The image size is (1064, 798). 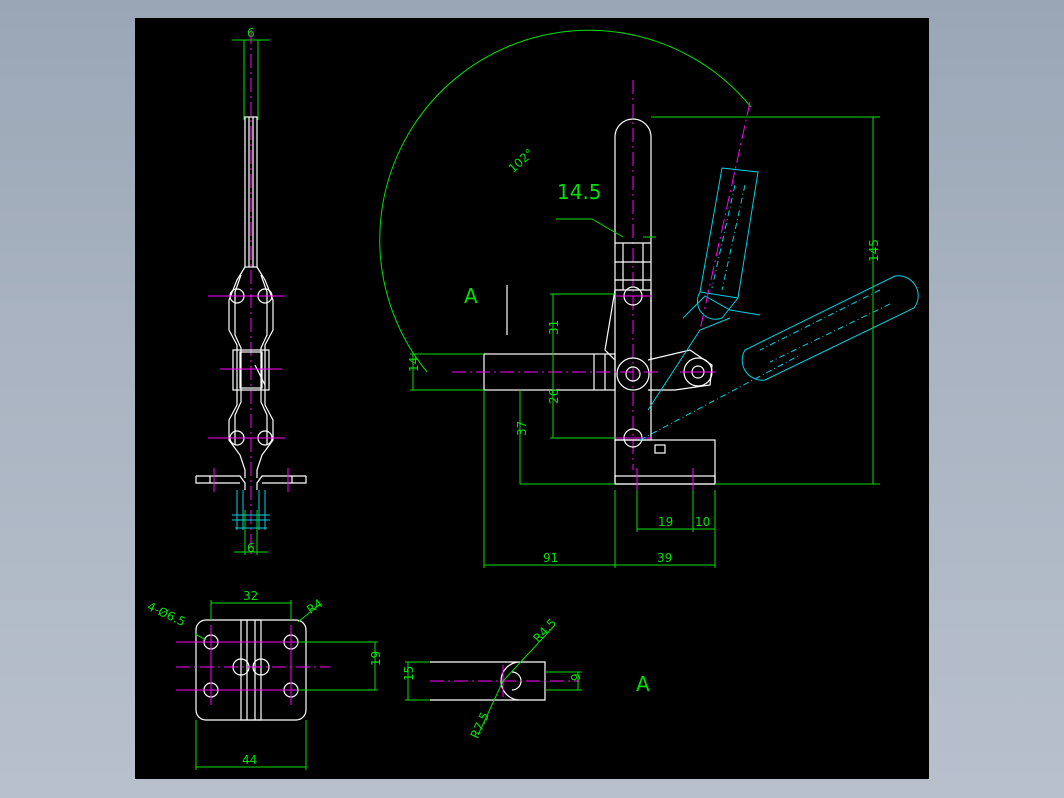 What do you see at coordinates (471, 296) in the screenshot?
I see `view-a-letter: A` at bounding box center [471, 296].